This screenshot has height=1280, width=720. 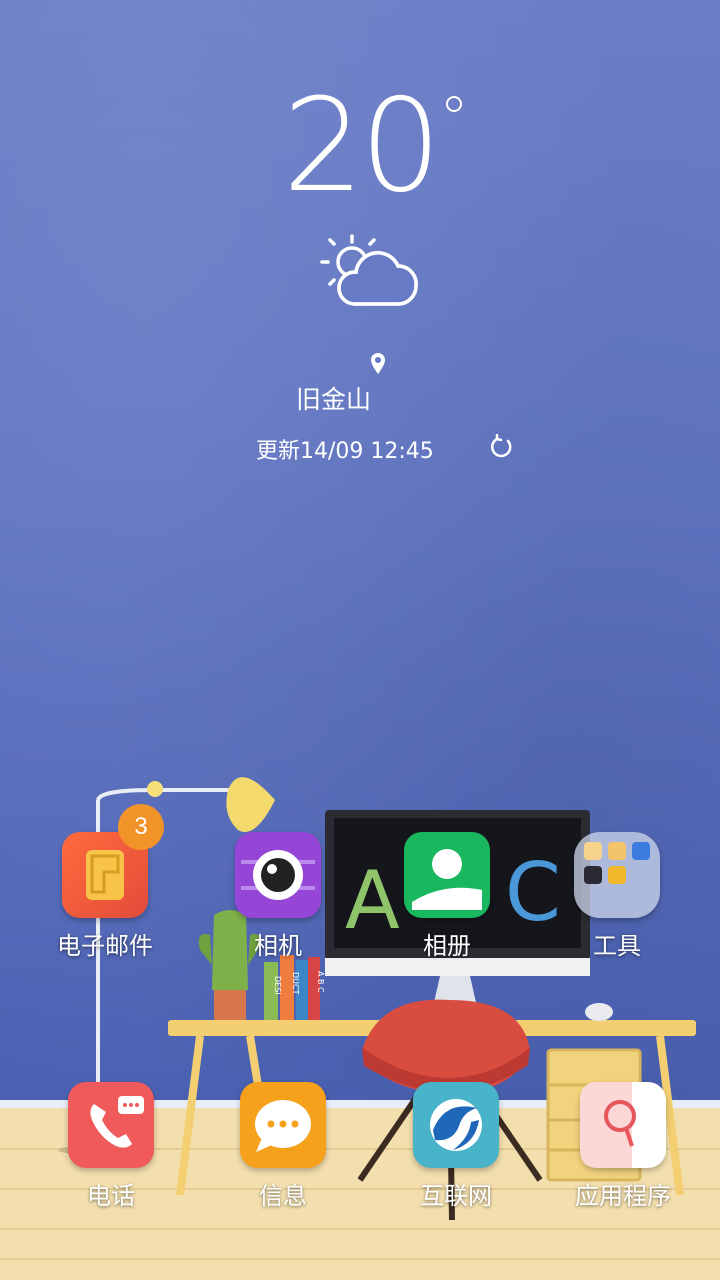 What do you see at coordinates (501, 448) in the screenshot?
I see `refresh-icon` at bounding box center [501, 448].